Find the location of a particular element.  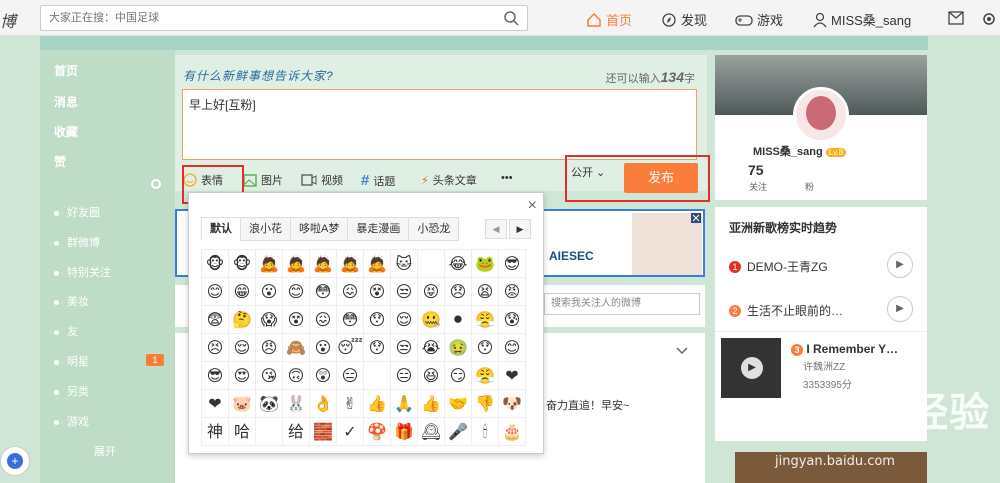

emoji-cell: 😞 is located at coordinates (458, 292).